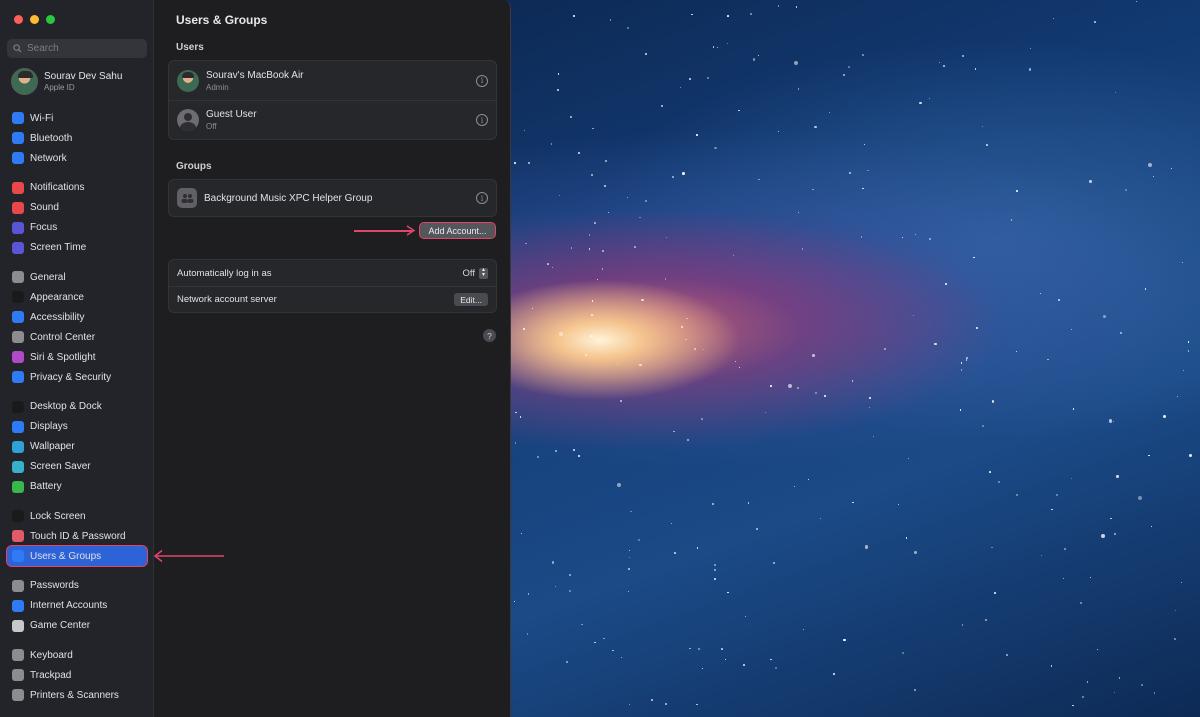 Image resolution: width=1200 pixels, height=717 pixels. What do you see at coordinates (332, 198) in the screenshot?
I see `group-row: Background Music XPC Helper Group i` at bounding box center [332, 198].